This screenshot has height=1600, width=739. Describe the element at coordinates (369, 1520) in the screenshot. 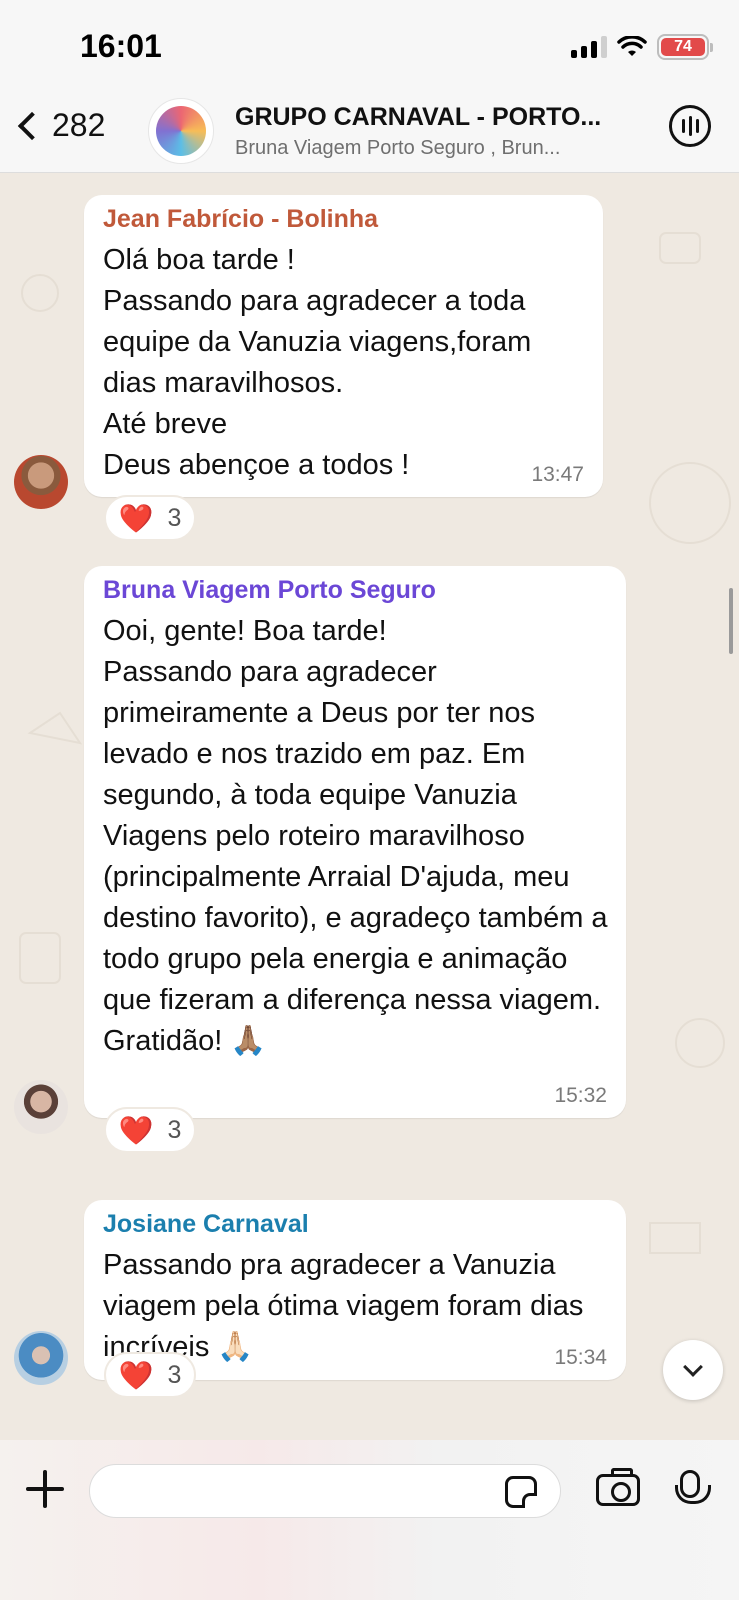

I see `message-composer` at that location.